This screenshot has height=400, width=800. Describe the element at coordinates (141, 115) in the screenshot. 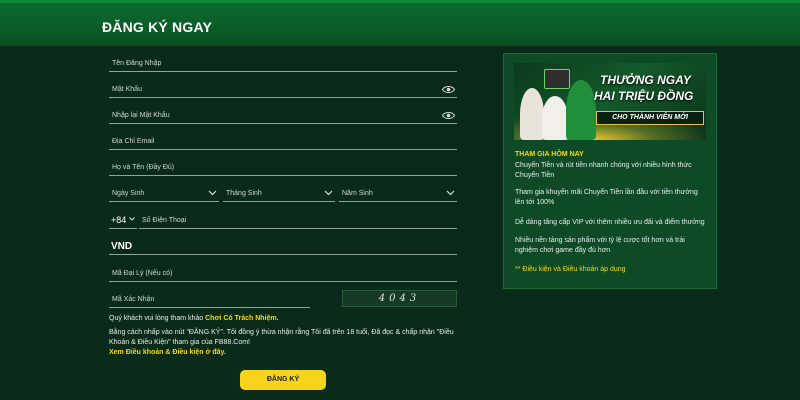

I see `confirm-password-placeholder: Nhập lại Mật Khẩu` at that location.